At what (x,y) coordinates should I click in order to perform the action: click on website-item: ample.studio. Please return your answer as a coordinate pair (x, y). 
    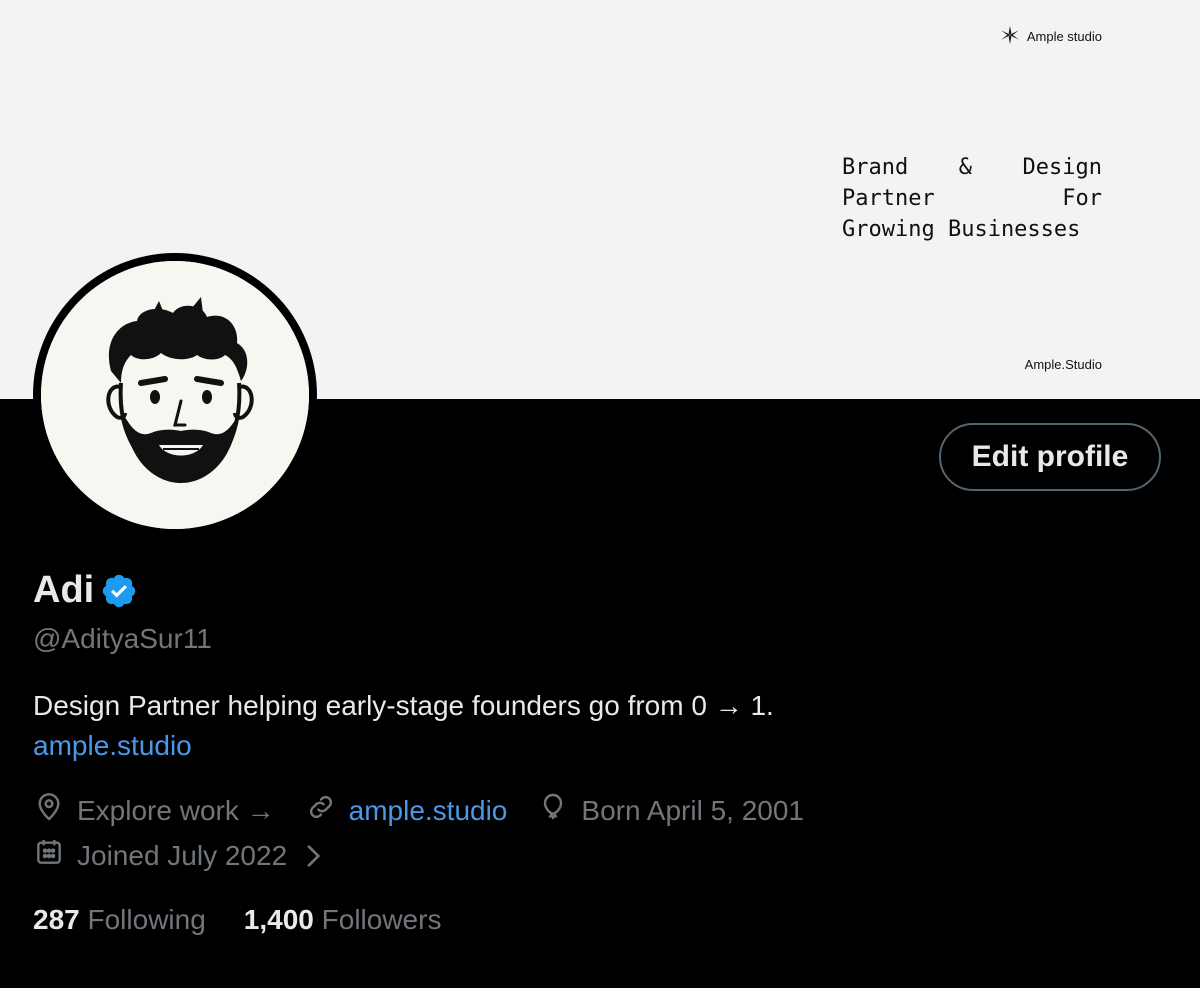
    Looking at the image, I should click on (406, 810).